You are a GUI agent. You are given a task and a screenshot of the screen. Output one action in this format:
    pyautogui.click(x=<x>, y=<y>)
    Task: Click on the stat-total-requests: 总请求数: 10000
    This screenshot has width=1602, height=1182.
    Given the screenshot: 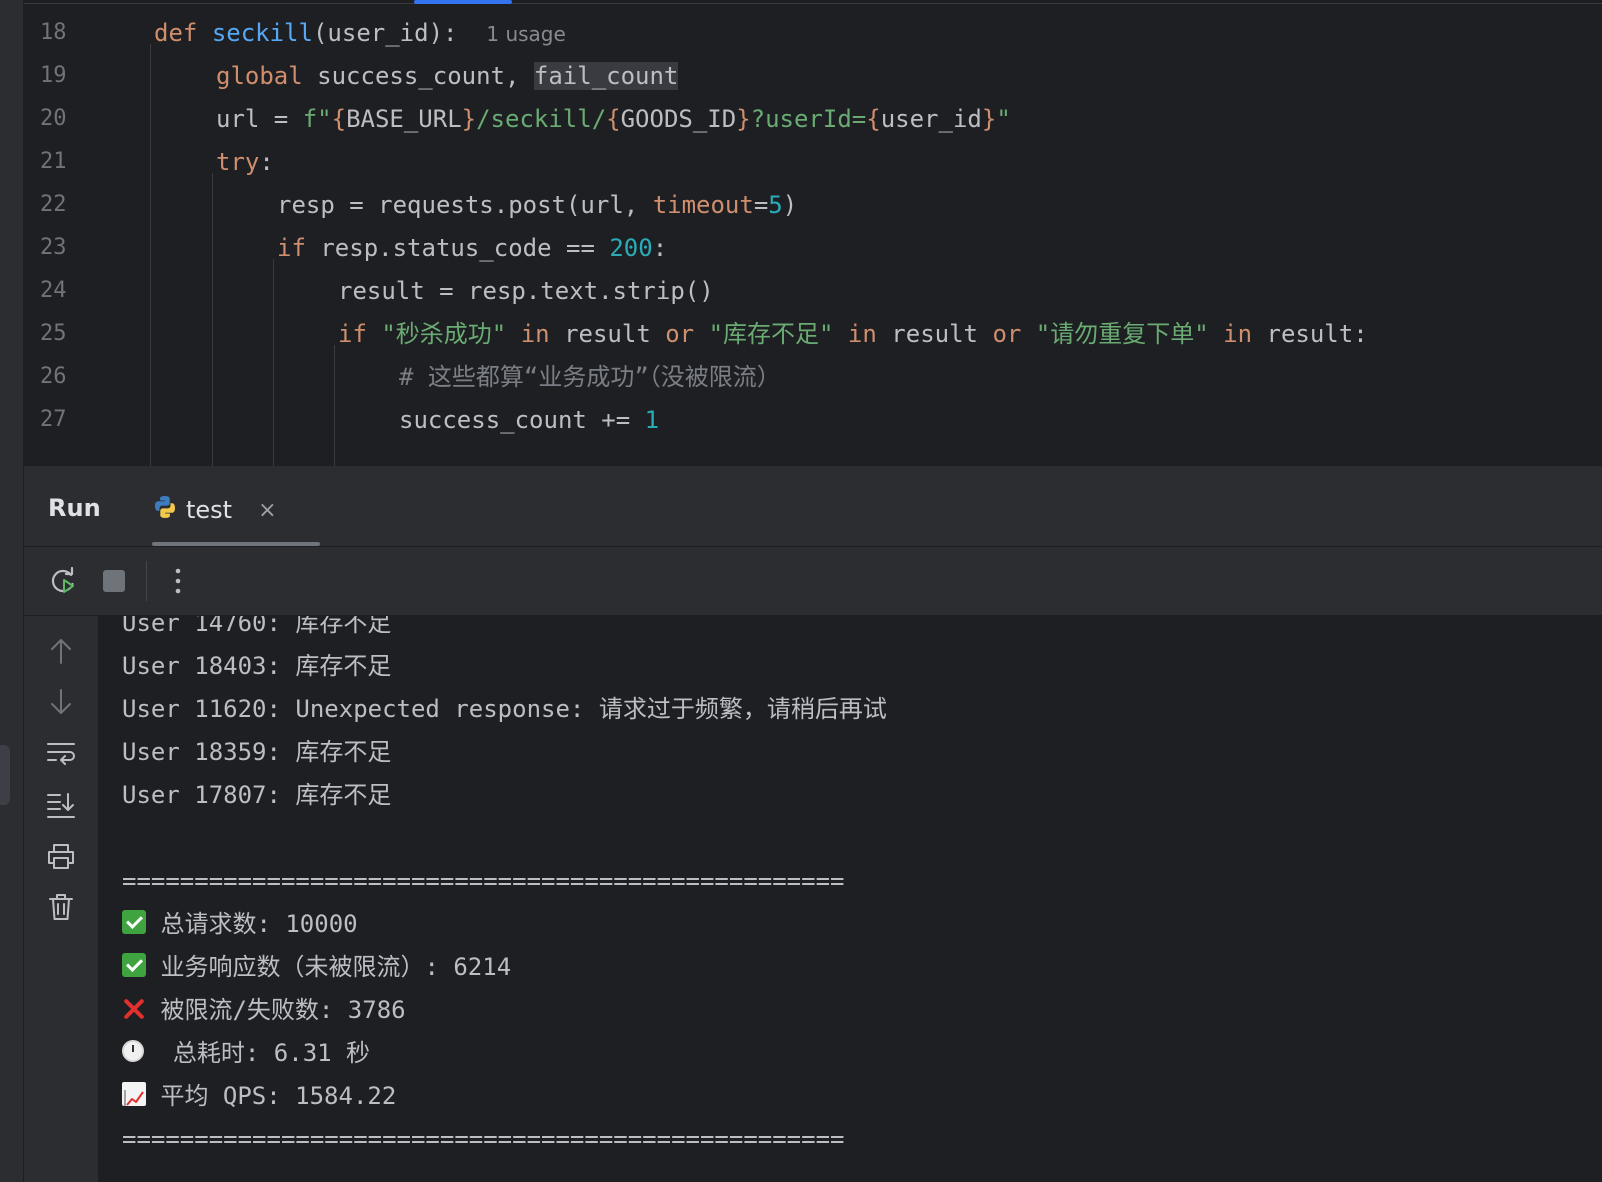 What is the action you would take?
    pyautogui.click(x=240, y=924)
    